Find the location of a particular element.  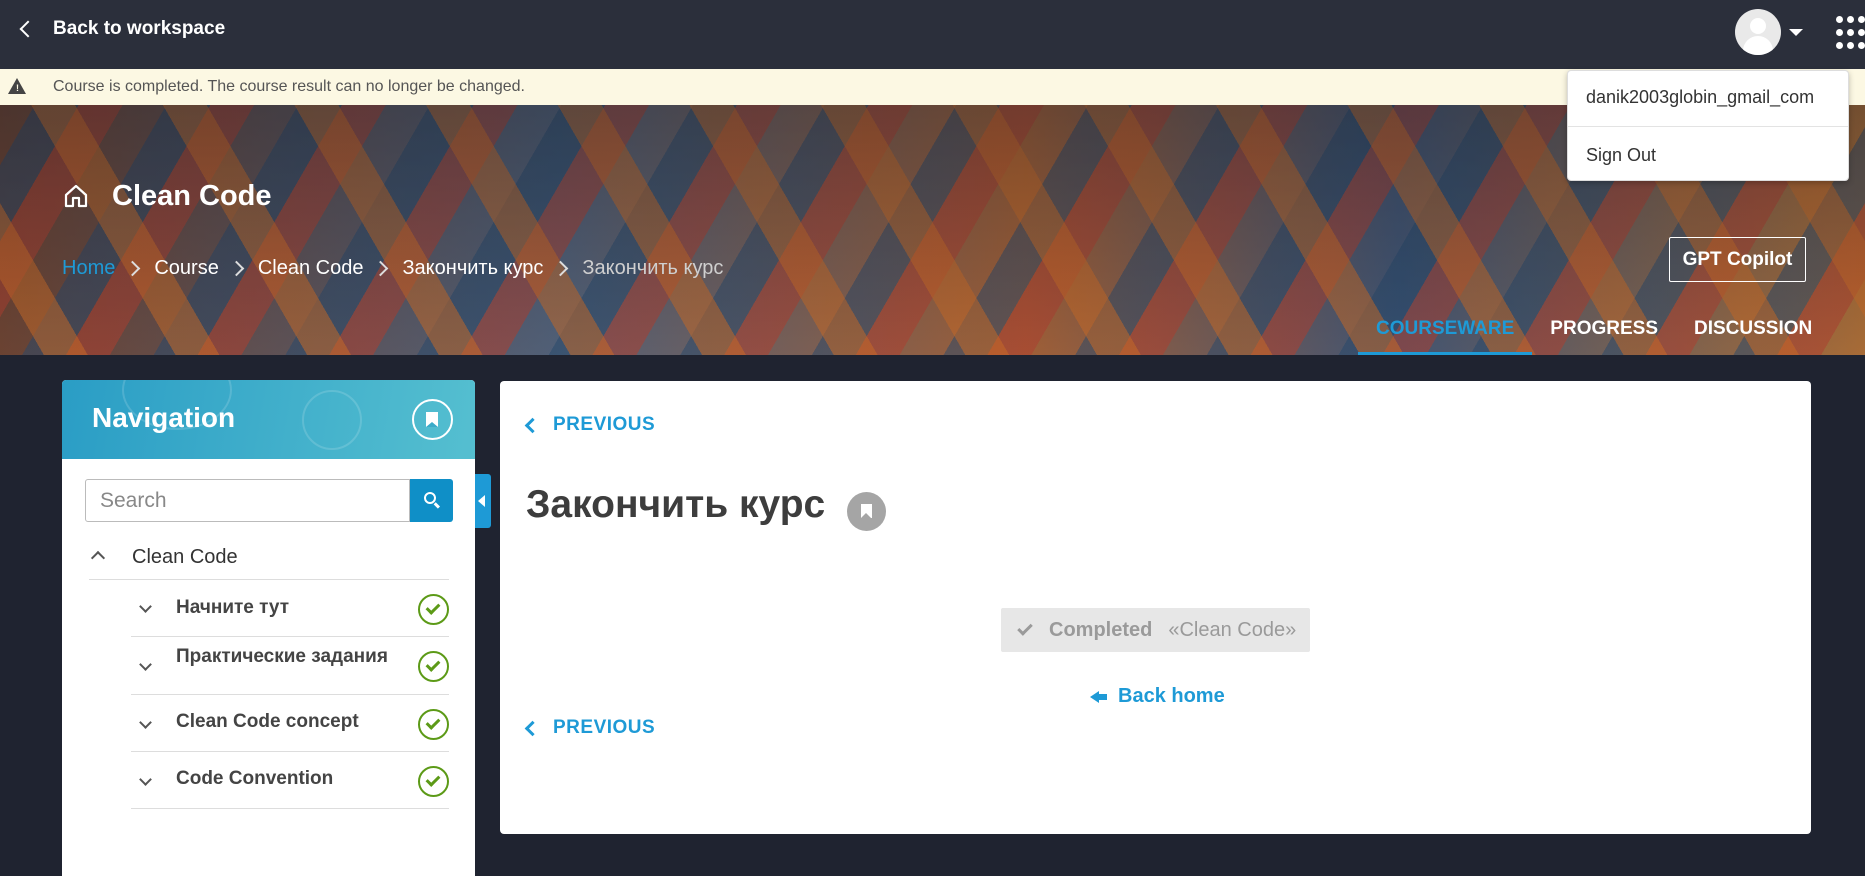

sidebar-collapse-toggle is located at coordinates (483, 501).